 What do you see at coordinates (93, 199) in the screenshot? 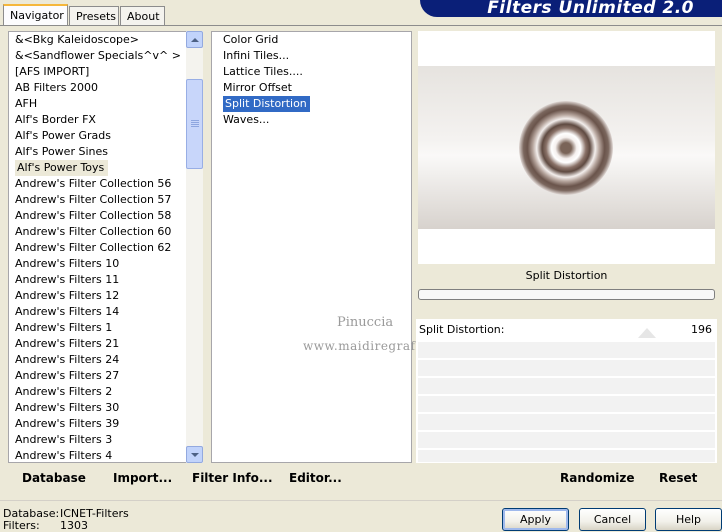
I see `category-item-label: Andrew's Filter Collection 57` at bounding box center [93, 199].